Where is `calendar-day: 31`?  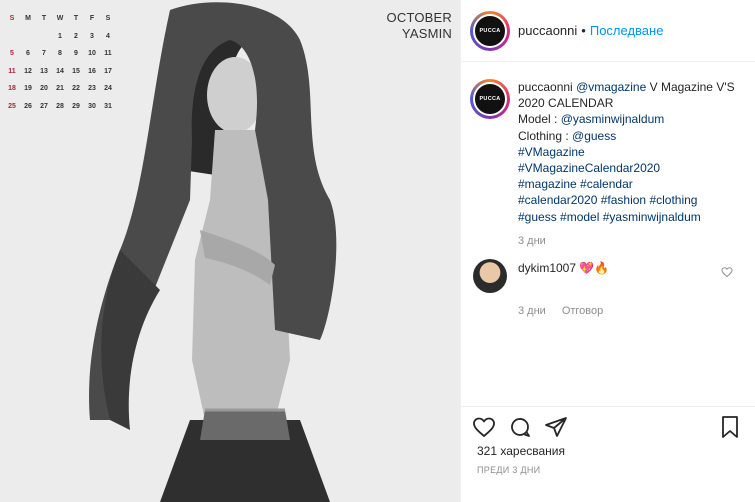 calendar-day: 31 is located at coordinates (108, 106).